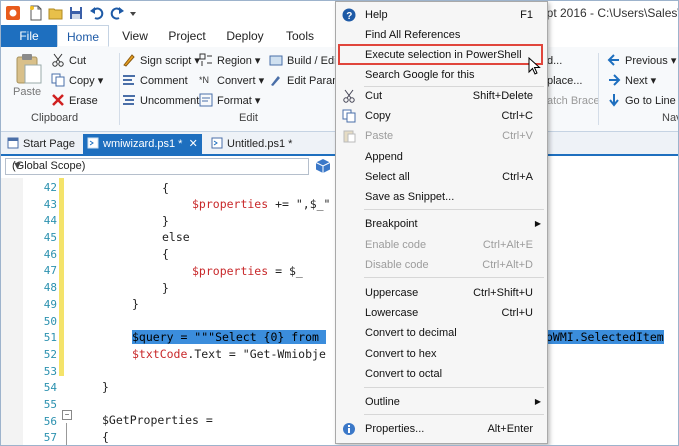 This screenshot has height=446, width=679. Describe the element at coordinates (256, 354) in the screenshot. I see `code-text: .Text = "Get-Wmiobje` at that location.